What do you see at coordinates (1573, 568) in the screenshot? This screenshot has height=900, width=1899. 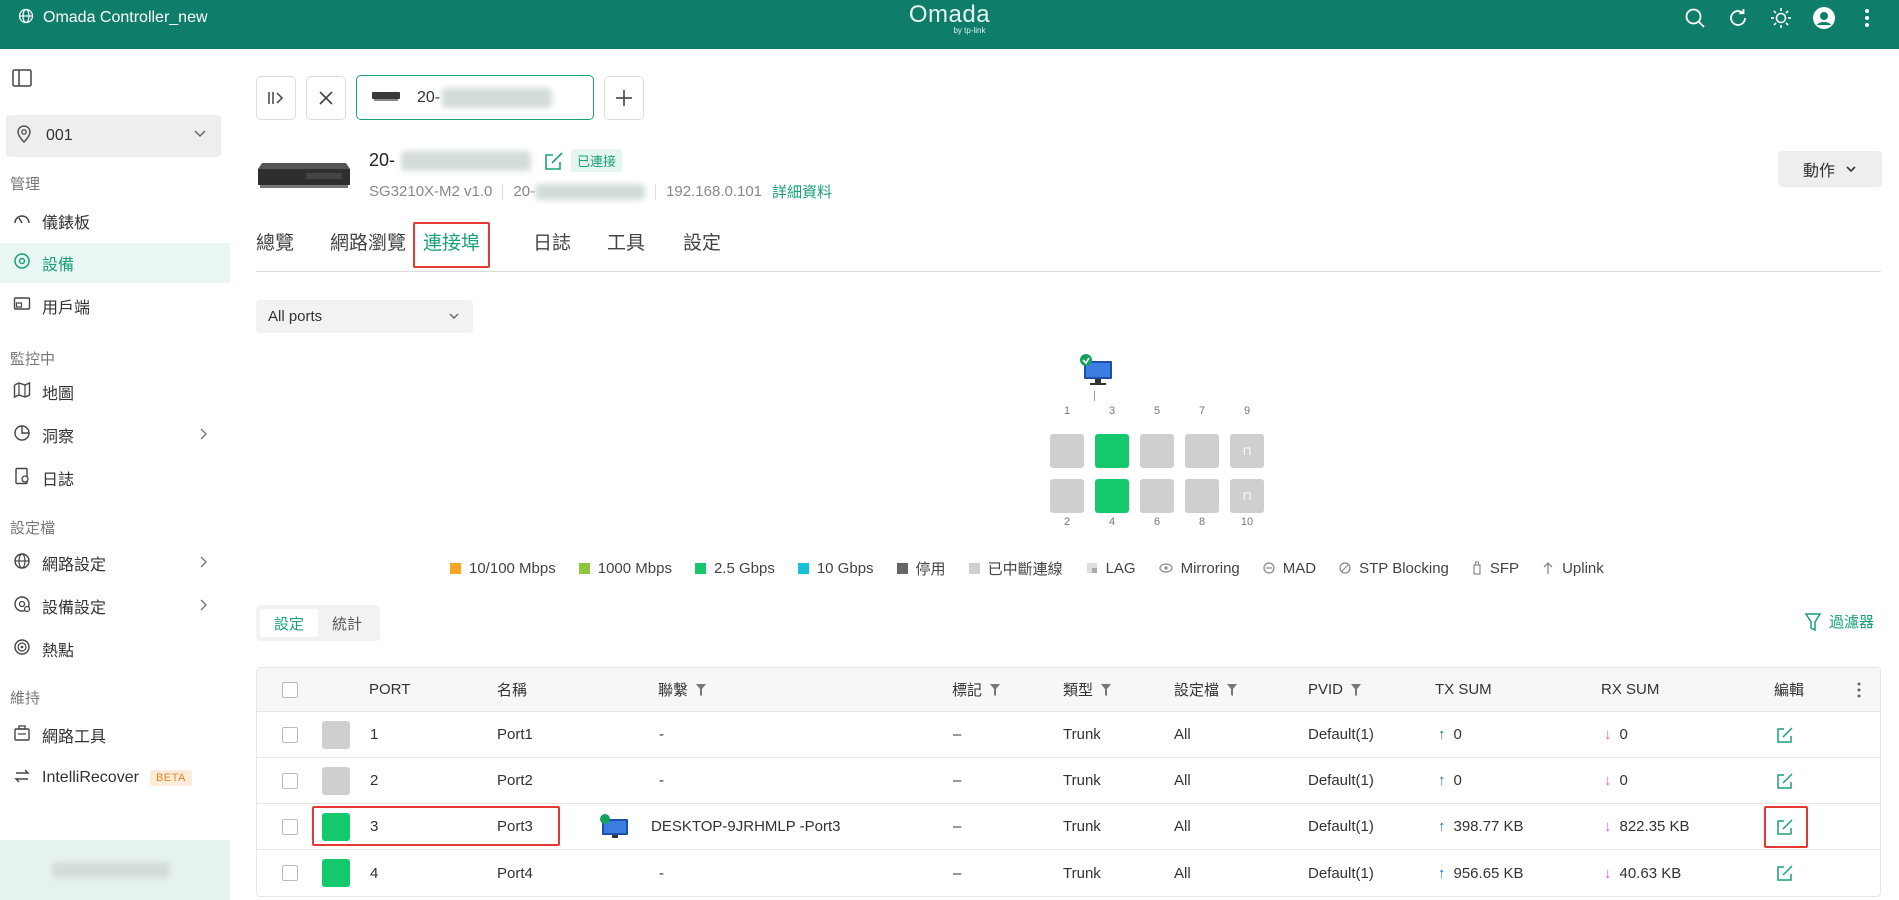 I see `legend-uplink: Uplink` at bounding box center [1573, 568].